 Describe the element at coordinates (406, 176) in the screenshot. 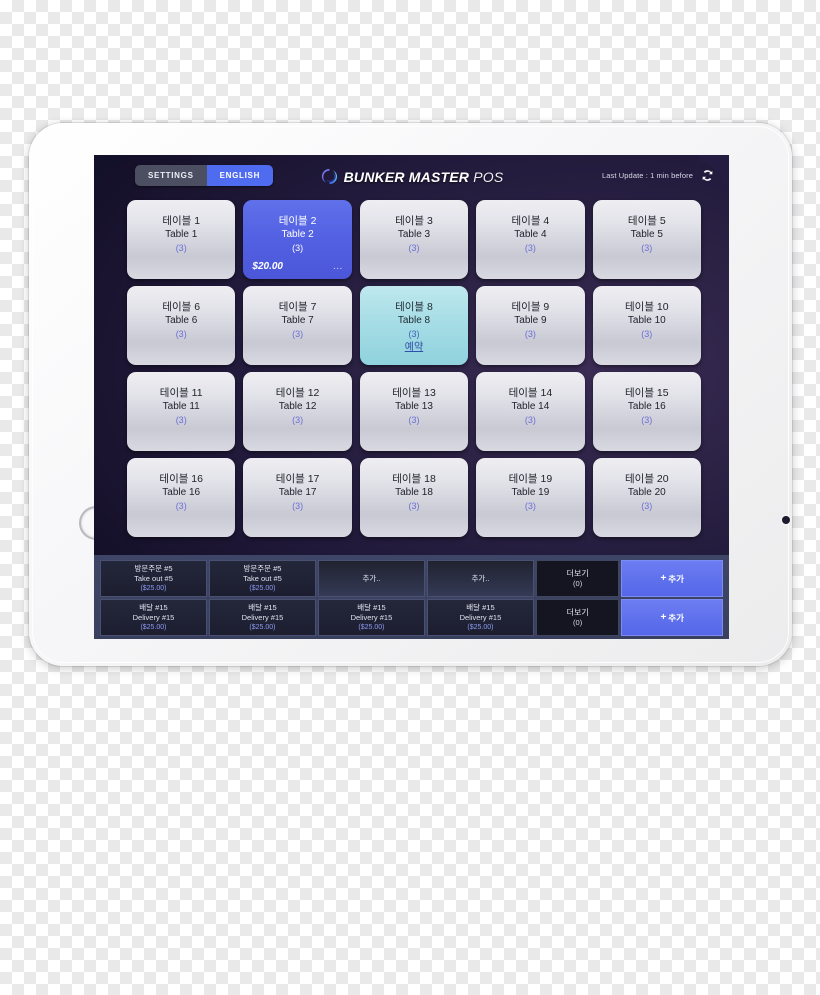

I see `brand-name: BUNKER MASTER` at that location.